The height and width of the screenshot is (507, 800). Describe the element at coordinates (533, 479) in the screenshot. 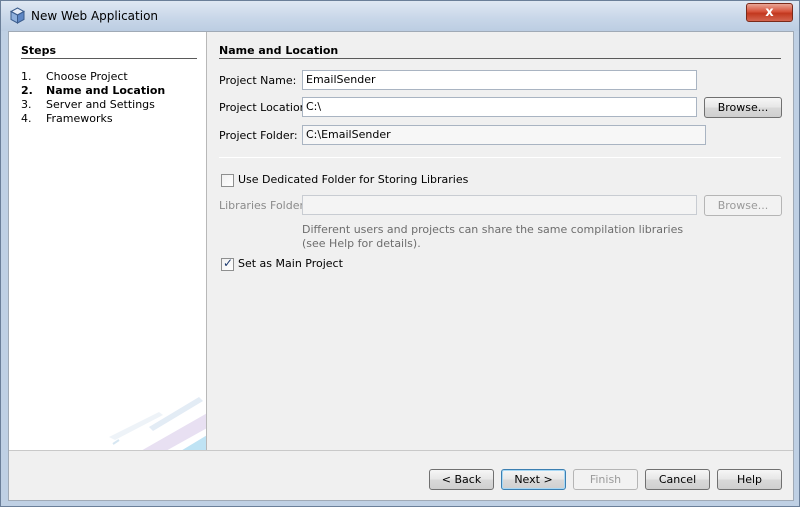

I see `next-button: Next >` at that location.